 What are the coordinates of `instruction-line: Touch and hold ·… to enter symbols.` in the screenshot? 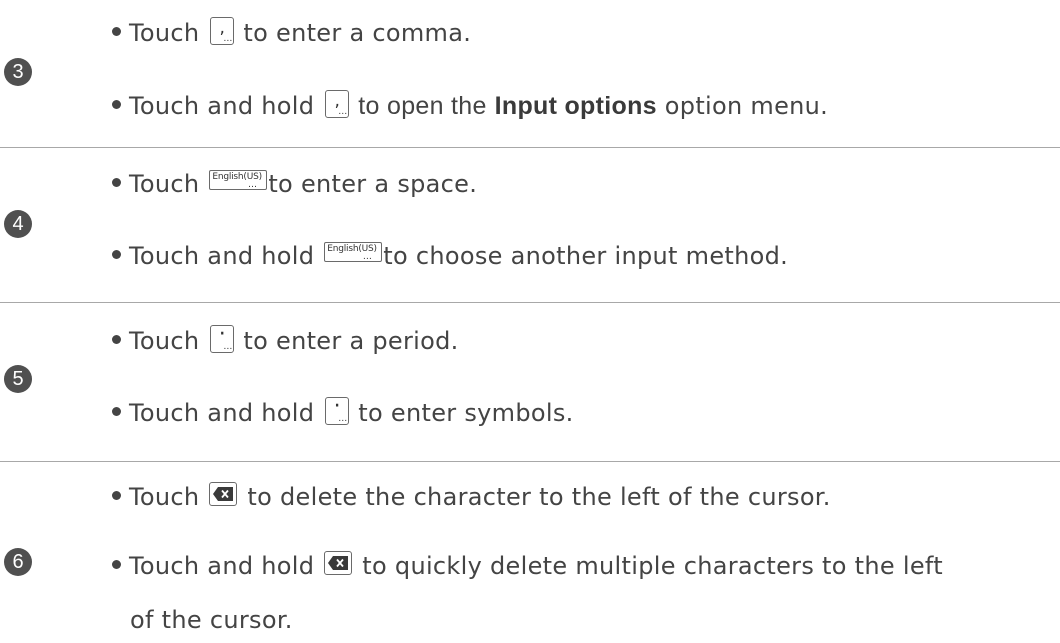 It's located at (343, 412).